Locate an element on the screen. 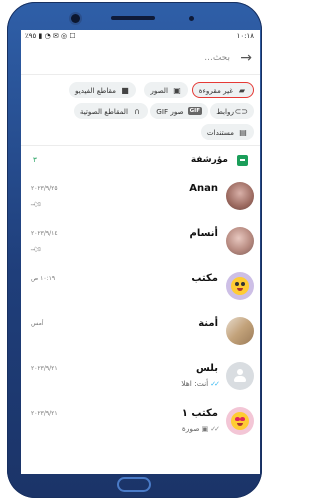 The width and height of the screenshot is (320, 500). archived-count: ٣ is located at coordinates (35, 160).